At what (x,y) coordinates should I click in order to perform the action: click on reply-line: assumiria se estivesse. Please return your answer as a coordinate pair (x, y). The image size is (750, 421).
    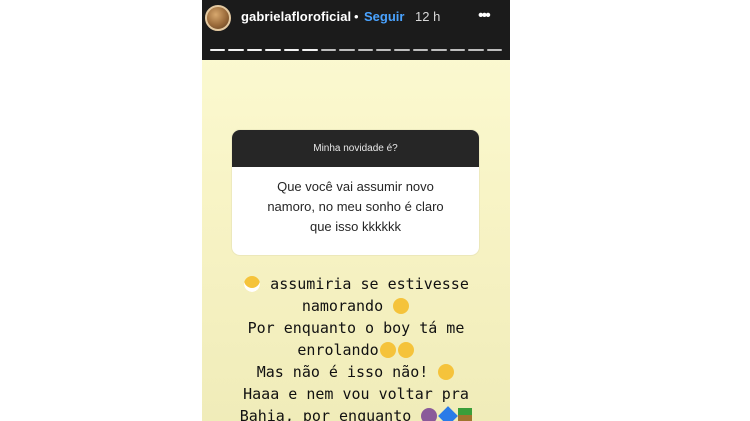
    Looking at the image, I should click on (356, 284).